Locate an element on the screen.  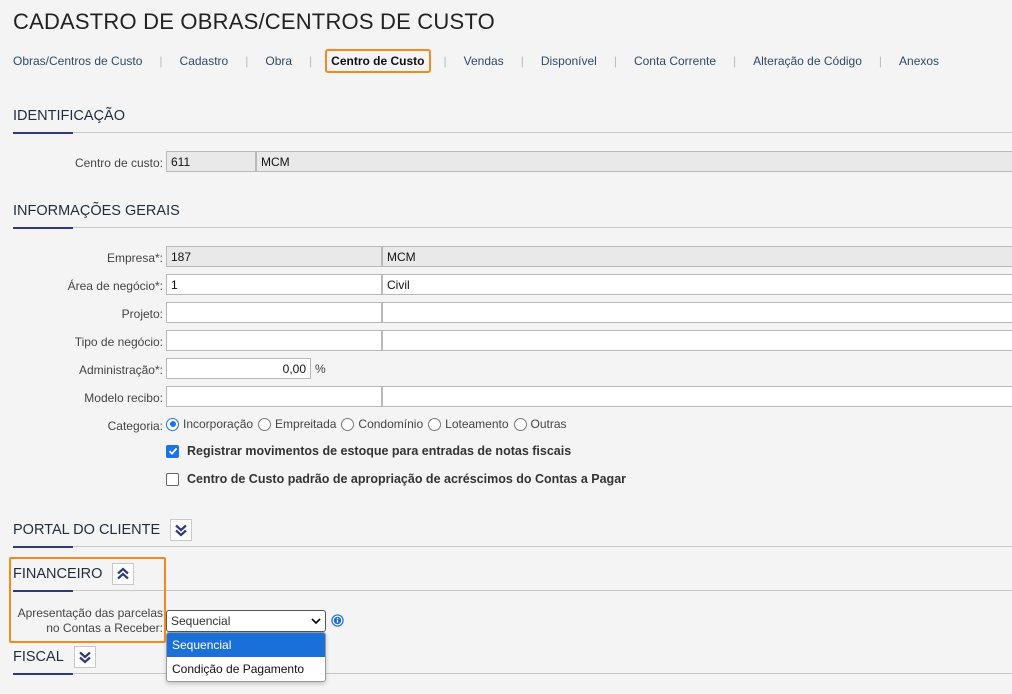
radio-condominio: Condomínio is located at coordinates (380, 424).